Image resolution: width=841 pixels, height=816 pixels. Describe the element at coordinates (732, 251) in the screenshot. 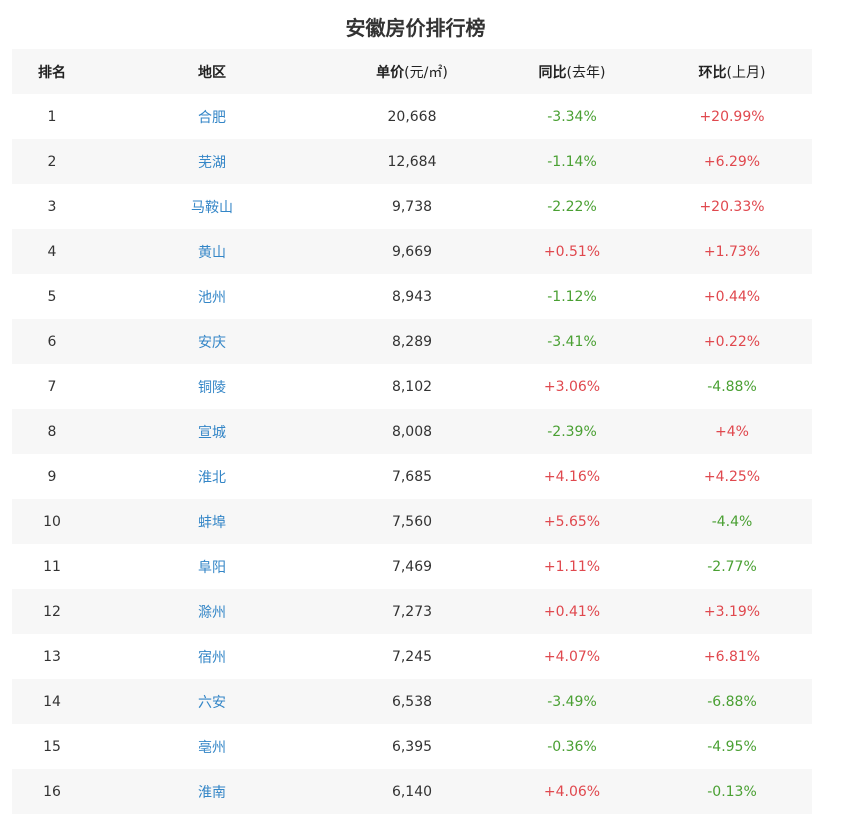

I see `mom-cell-text: +1.73%` at that location.